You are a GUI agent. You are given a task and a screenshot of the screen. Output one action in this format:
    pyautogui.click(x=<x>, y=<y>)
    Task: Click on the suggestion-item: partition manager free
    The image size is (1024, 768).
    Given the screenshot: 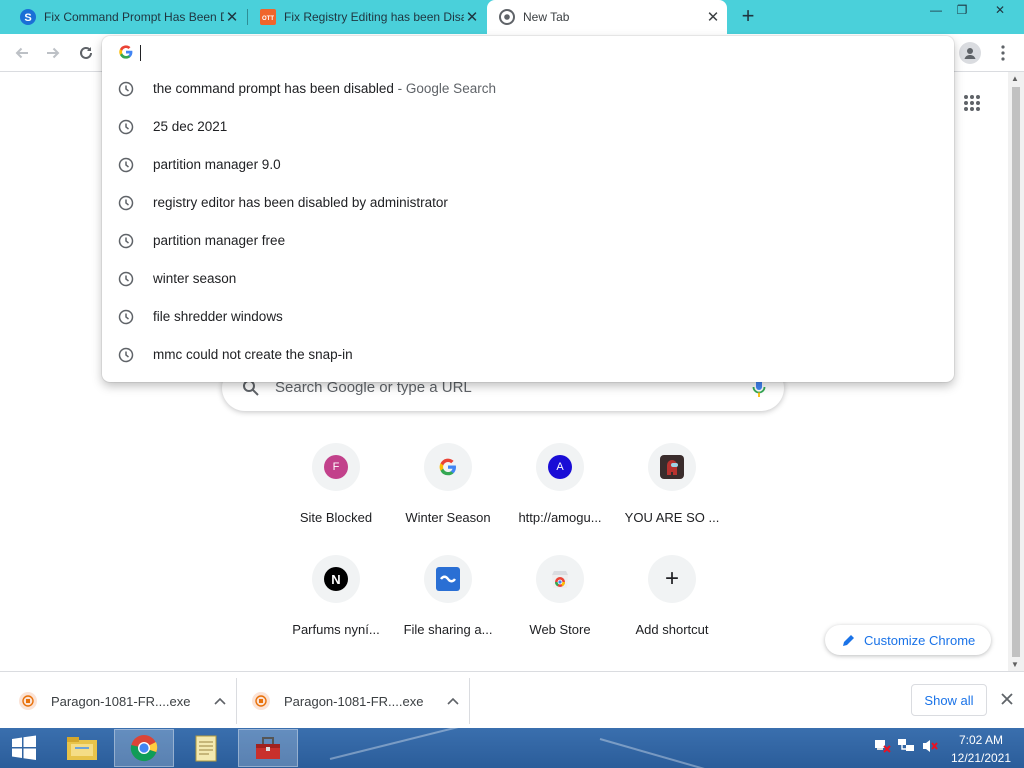 What is the action you would take?
    pyautogui.click(x=528, y=241)
    